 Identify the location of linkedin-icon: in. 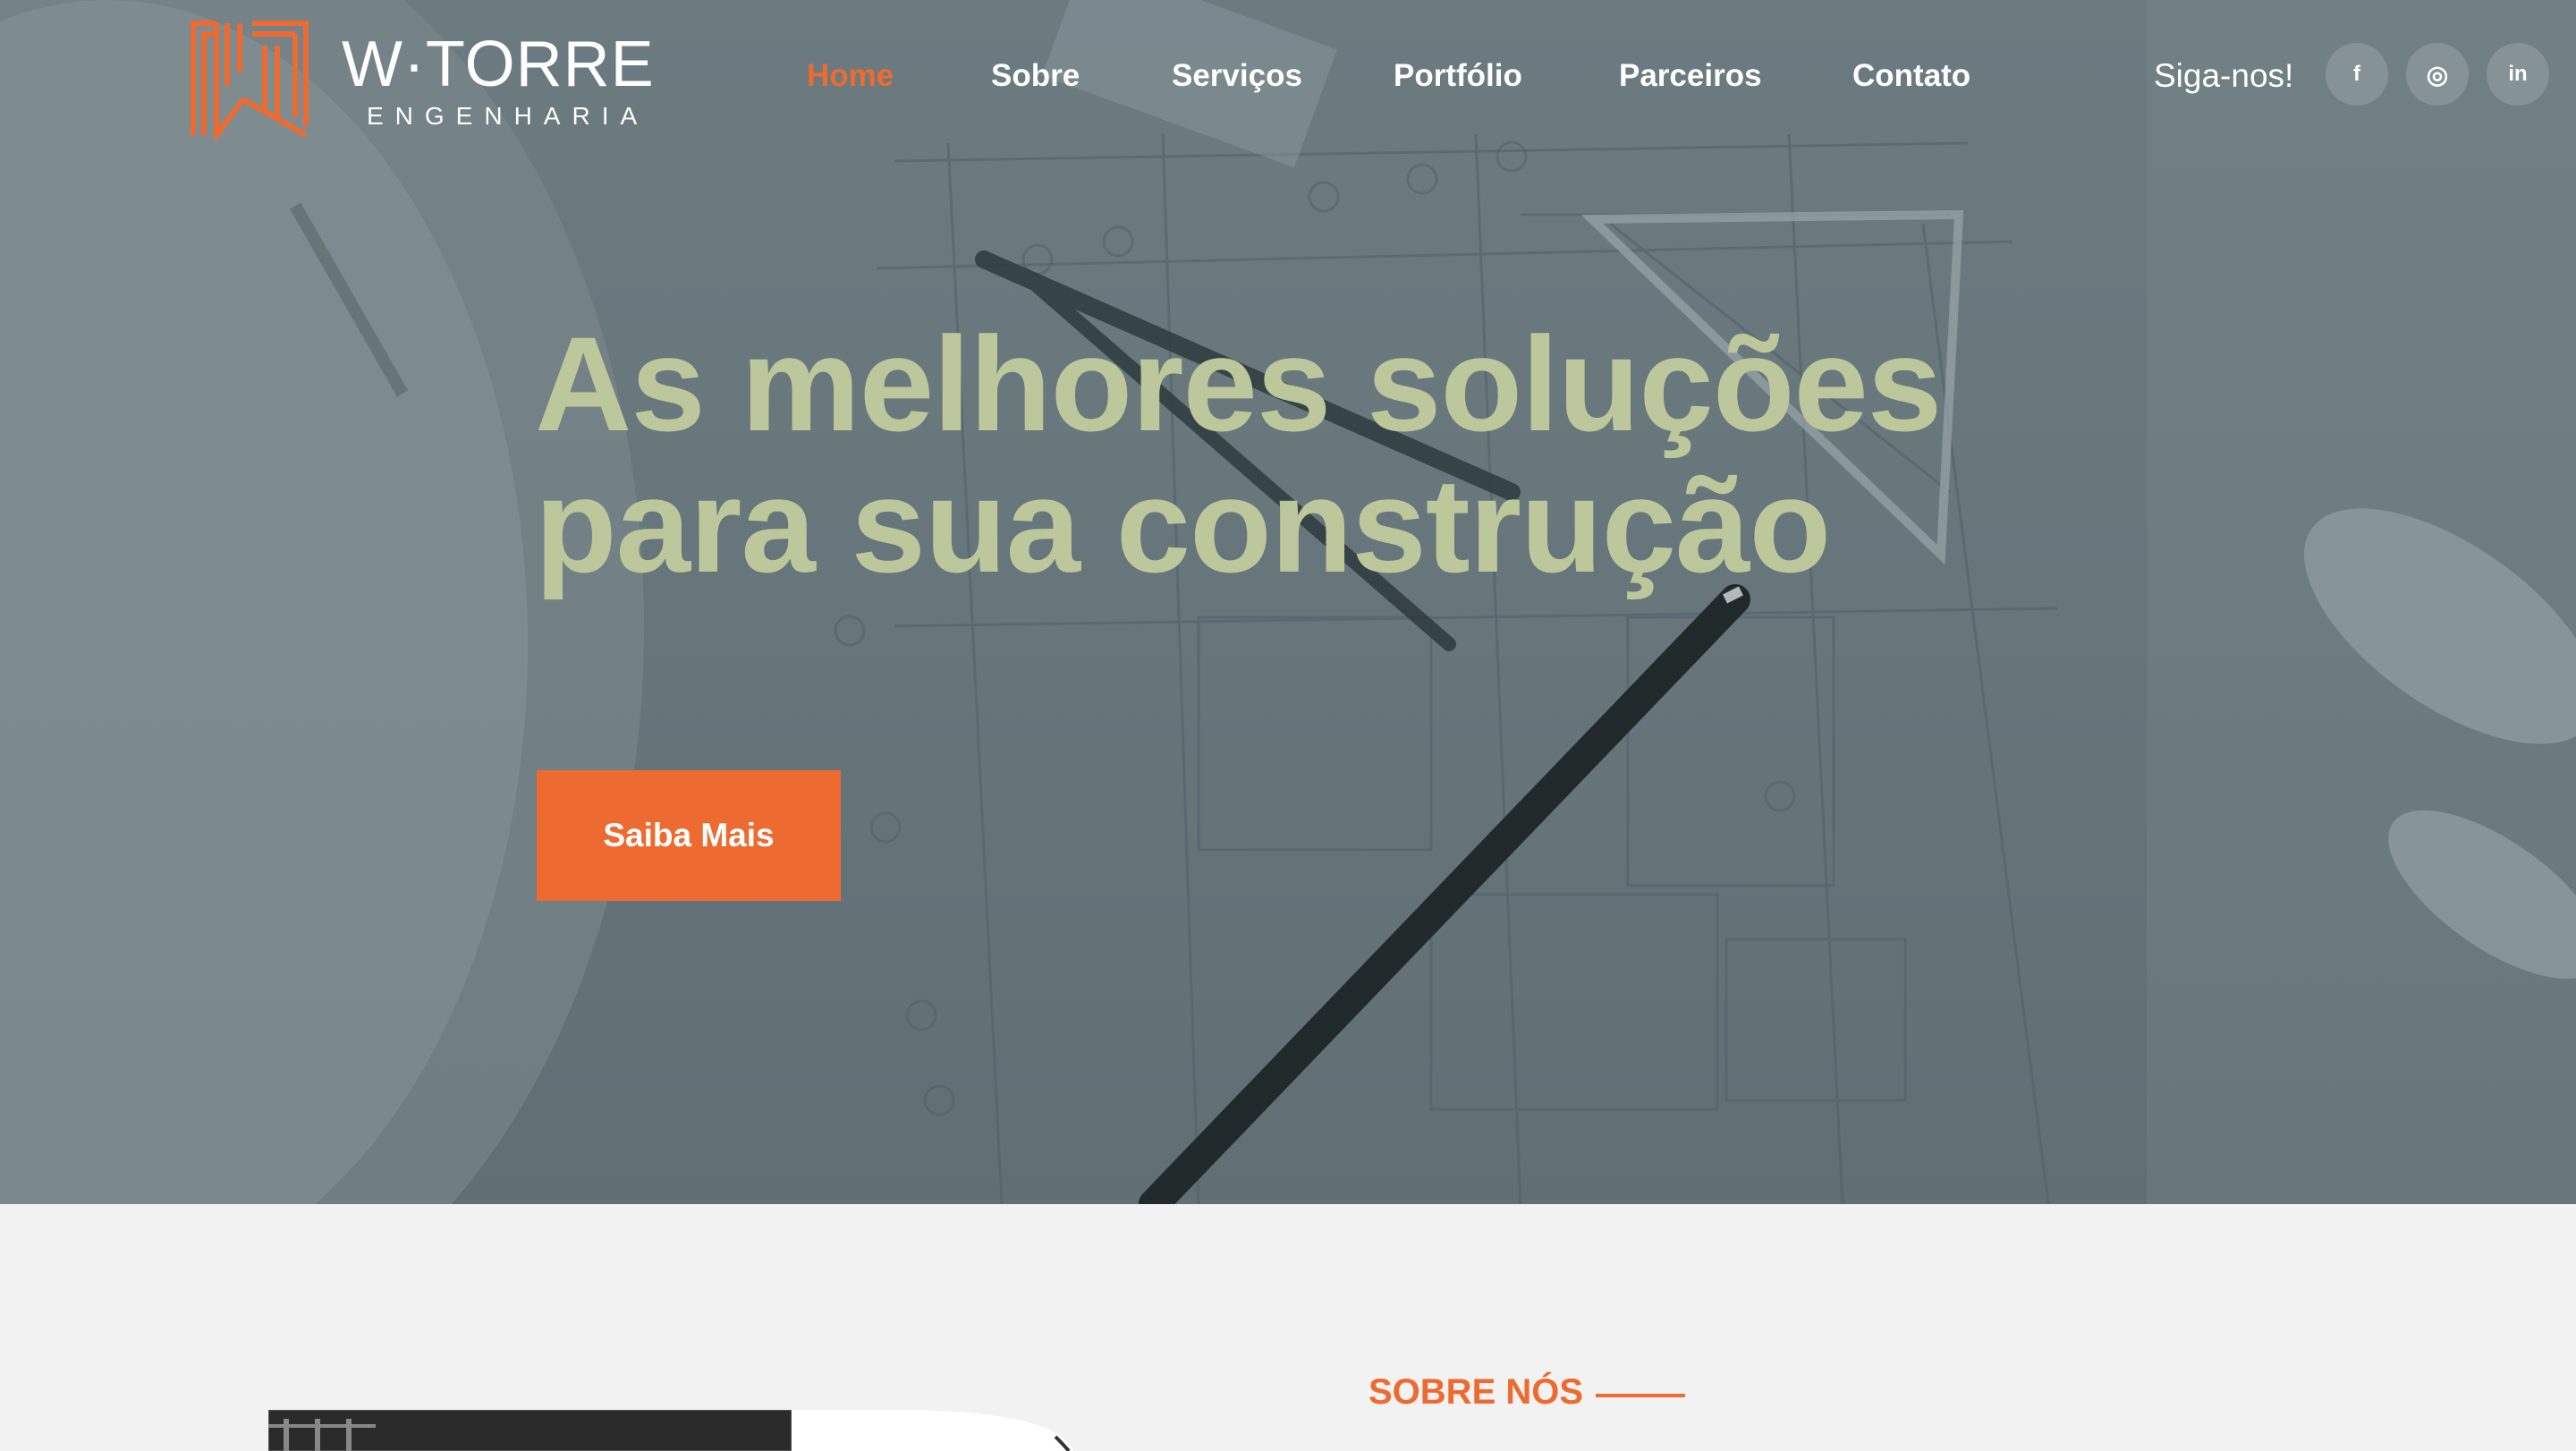
(2518, 74).